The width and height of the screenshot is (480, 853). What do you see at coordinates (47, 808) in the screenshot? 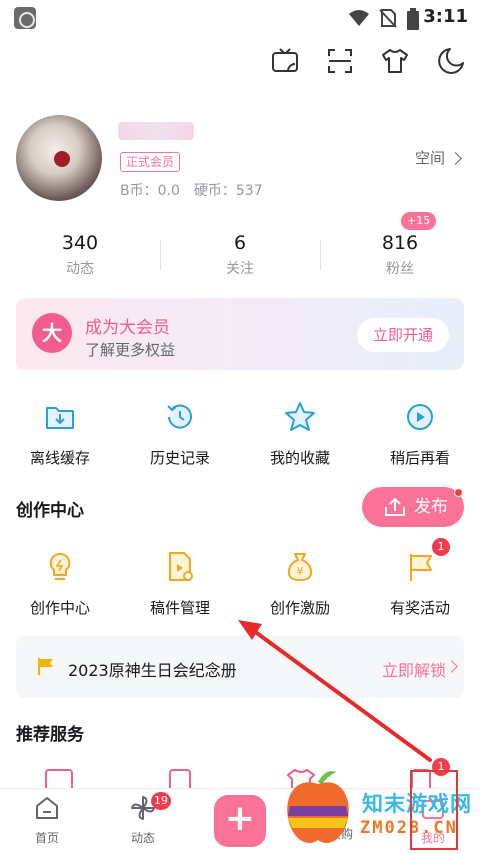
I see `home-icon` at bounding box center [47, 808].